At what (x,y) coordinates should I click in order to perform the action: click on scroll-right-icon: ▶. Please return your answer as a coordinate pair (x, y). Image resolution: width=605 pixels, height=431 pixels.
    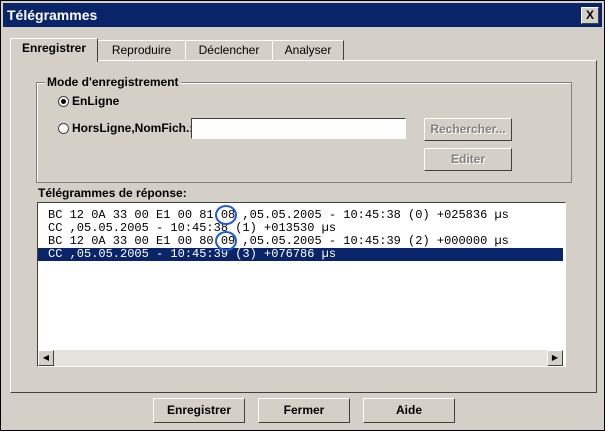
    Looking at the image, I should click on (555, 358).